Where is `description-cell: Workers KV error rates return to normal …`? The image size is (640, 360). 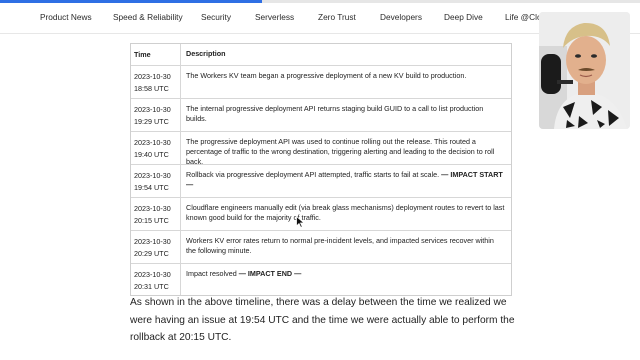 description-cell: Workers KV error rates return to normal … is located at coordinates (346, 247).